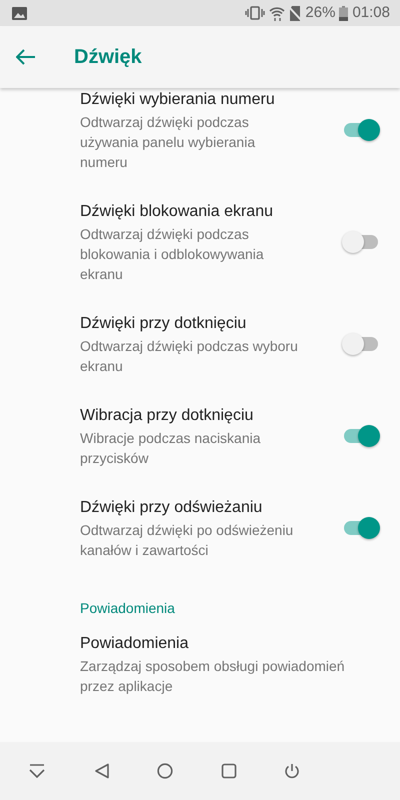 Image resolution: width=400 pixels, height=800 pixels. What do you see at coordinates (164, 324) in the screenshot?
I see `setting-title: Dźwięki przy dotknięciu` at bounding box center [164, 324].